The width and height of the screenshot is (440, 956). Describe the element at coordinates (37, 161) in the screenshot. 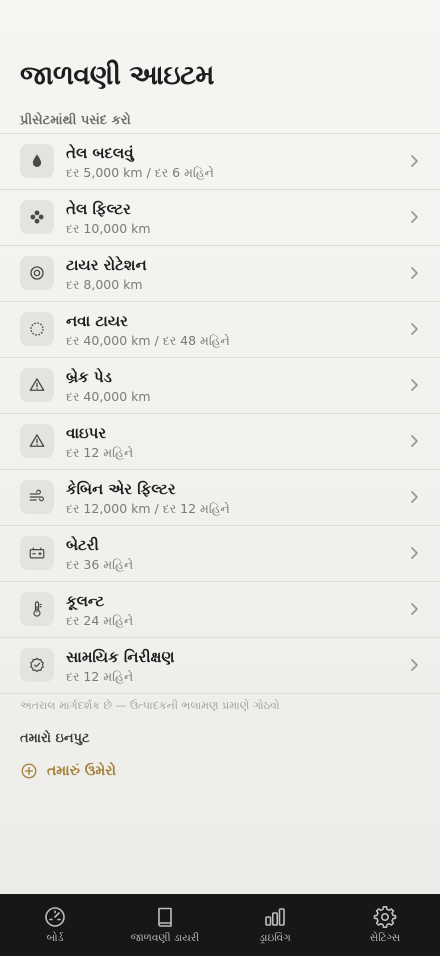

I see `drop-icon` at that location.